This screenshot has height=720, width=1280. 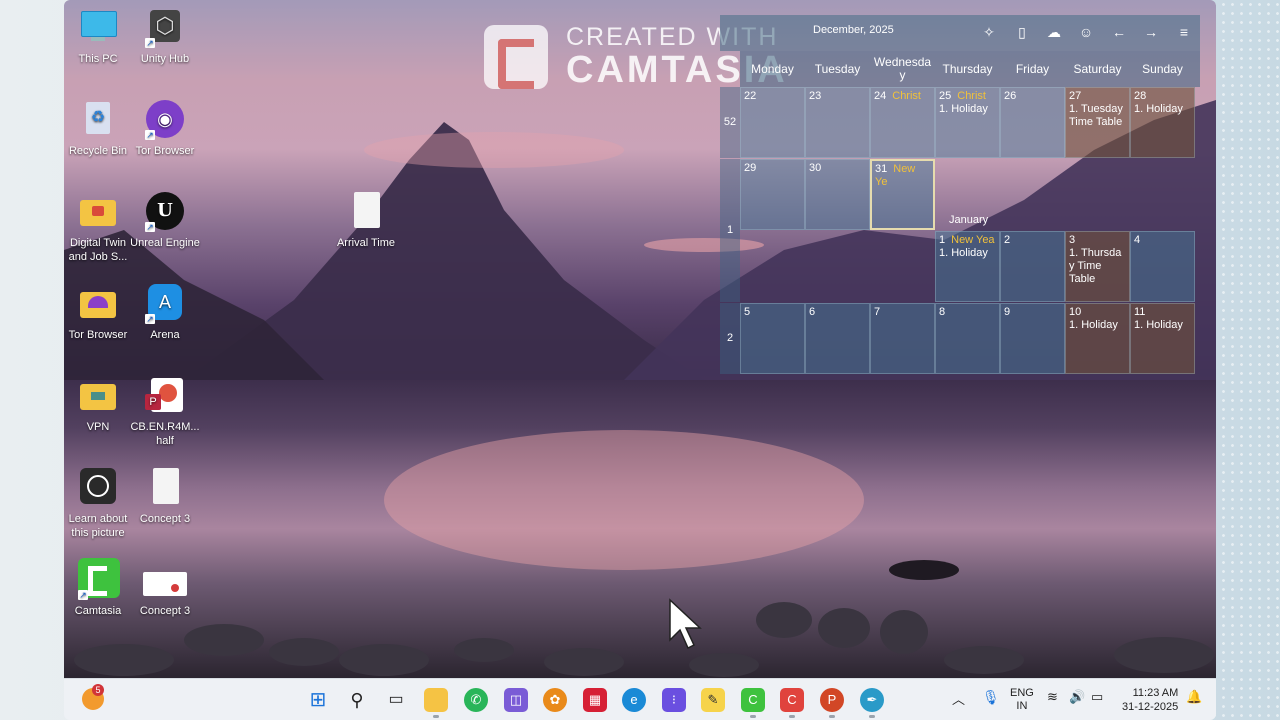 What do you see at coordinates (516, 57) in the screenshot?
I see `camtasia-logo-icon` at bounding box center [516, 57].